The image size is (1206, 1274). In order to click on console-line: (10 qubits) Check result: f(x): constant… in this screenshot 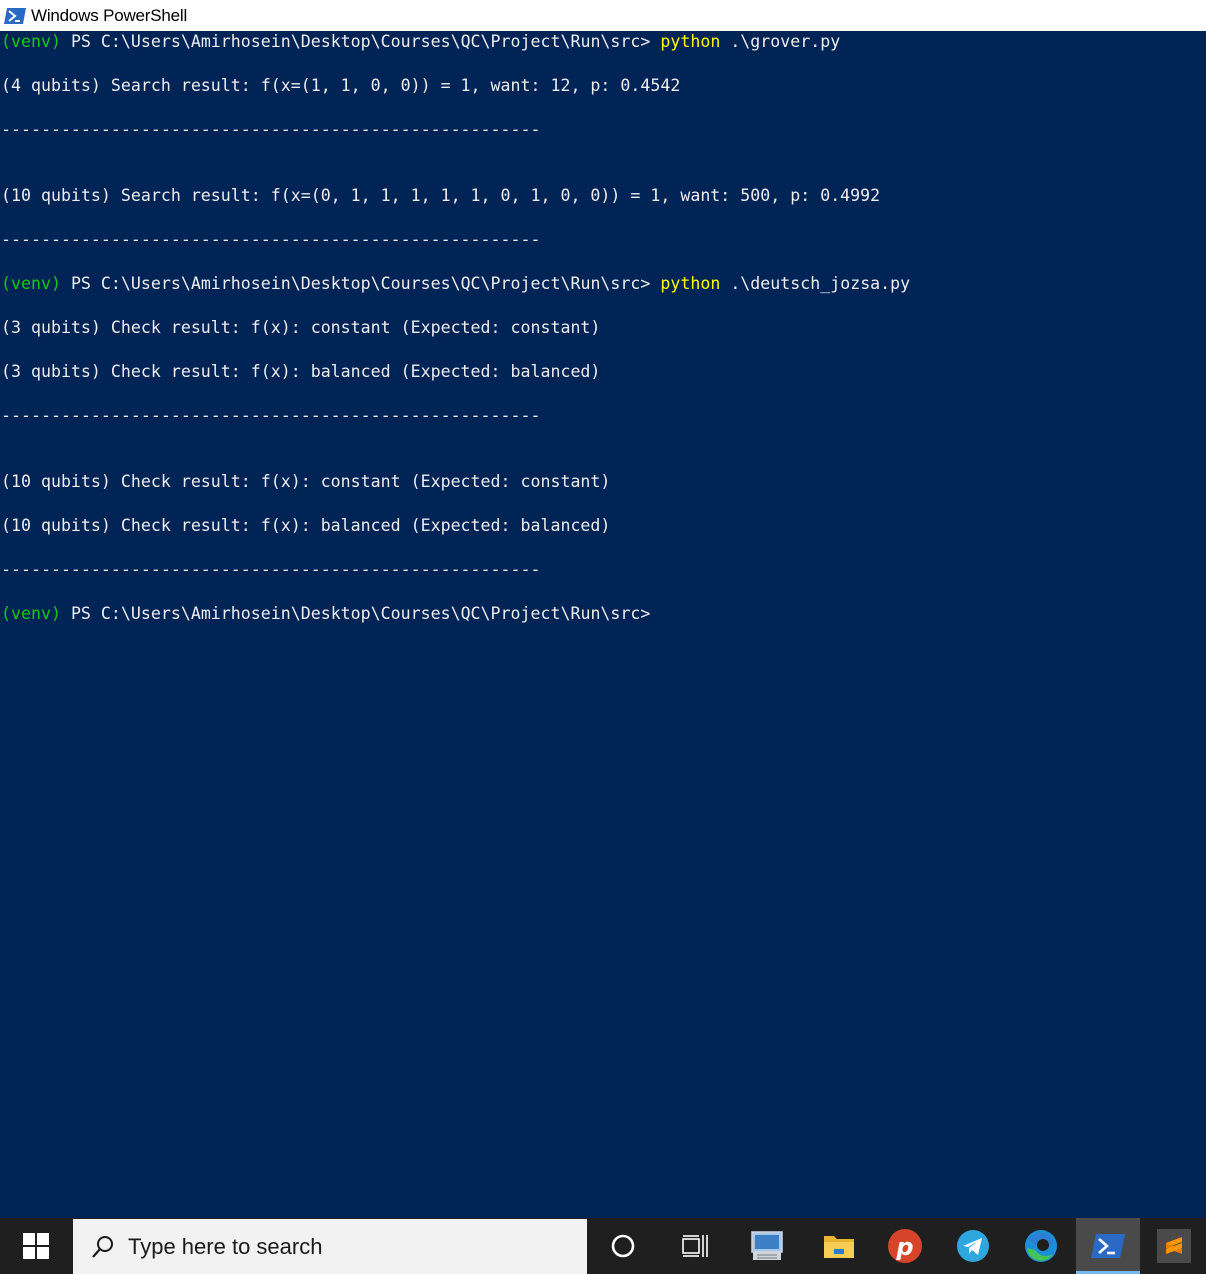, I will do `click(603, 482)`.